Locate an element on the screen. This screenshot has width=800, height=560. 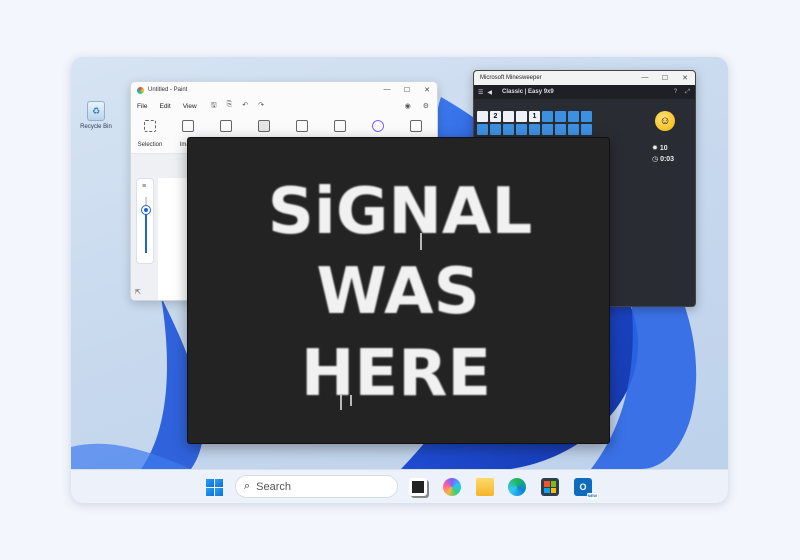
cocreator-button is located at coordinates (378, 126).